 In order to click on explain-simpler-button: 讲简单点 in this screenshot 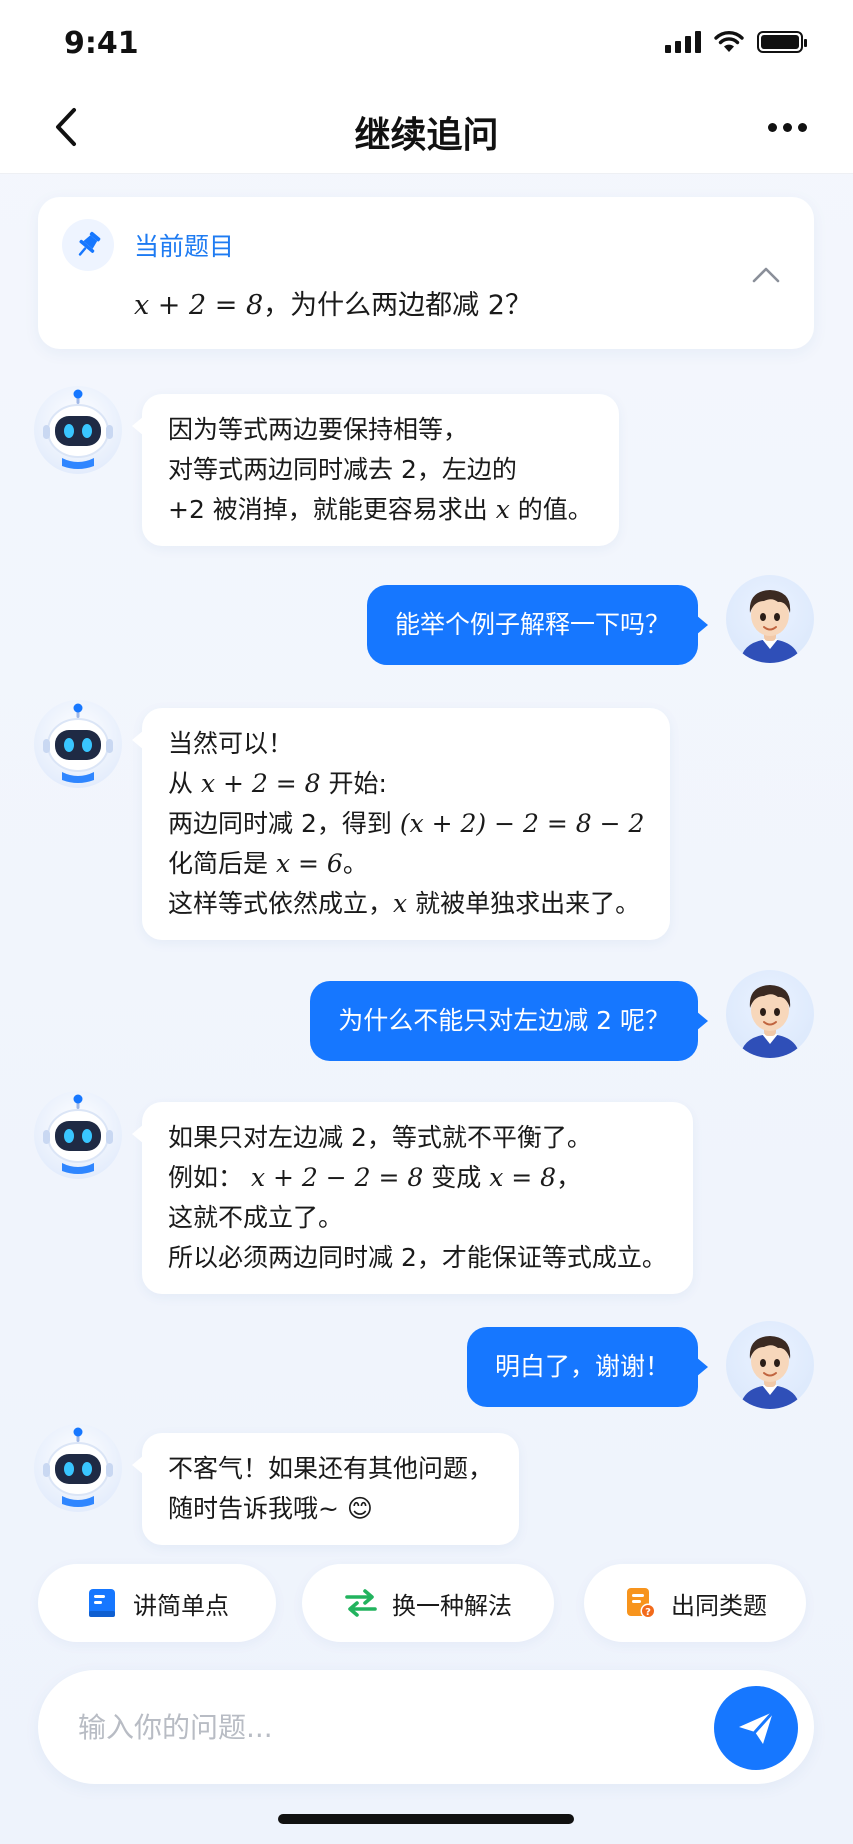, I will do `click(157, 1603)`.